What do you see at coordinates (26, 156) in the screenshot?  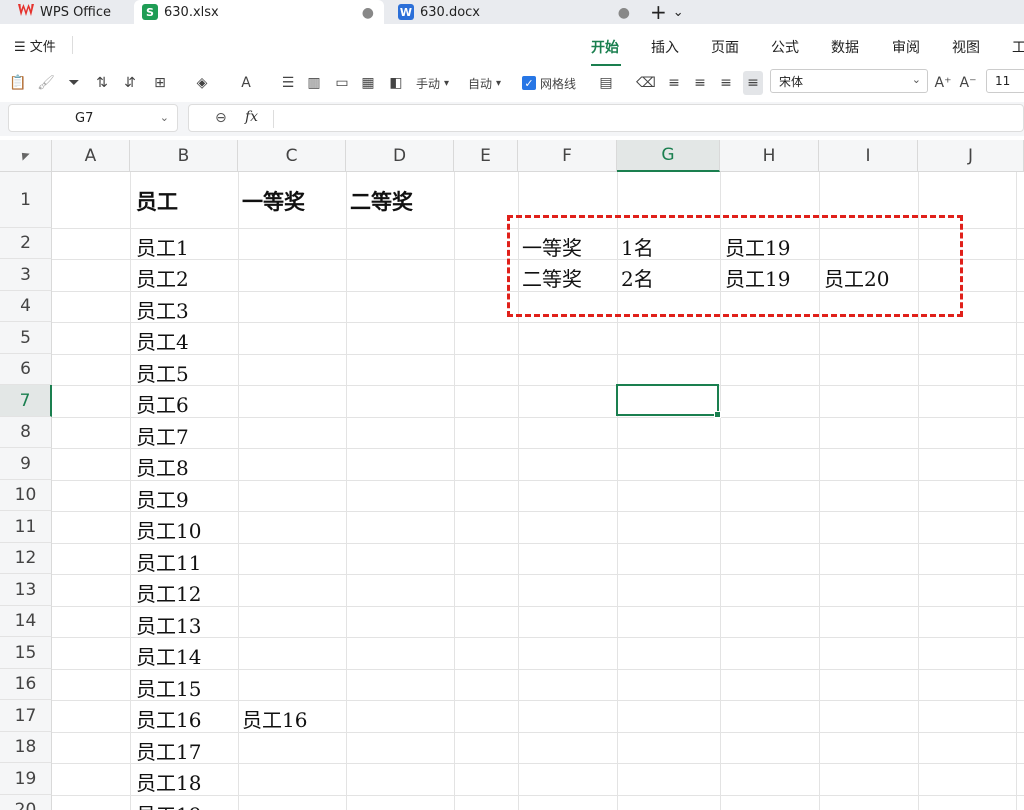 I see `select-all-corner` at bounding box center [26, 156].